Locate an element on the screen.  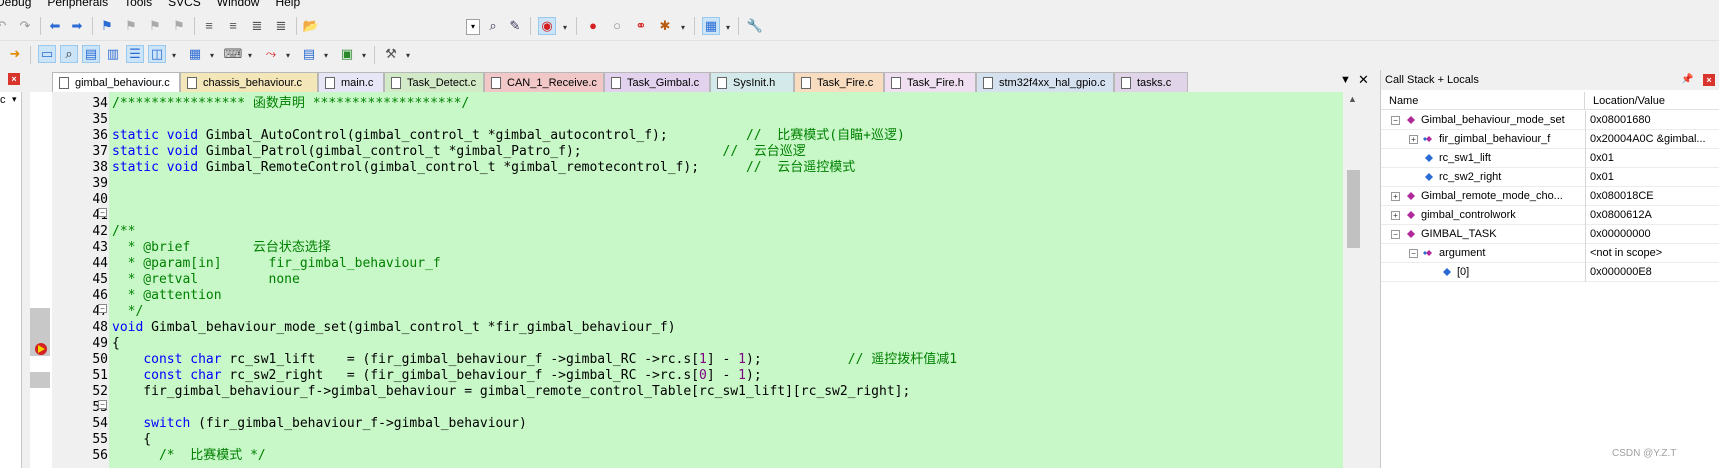
tab-task-fire-c: Task_Fire.c is located at coordinates (839, 82).